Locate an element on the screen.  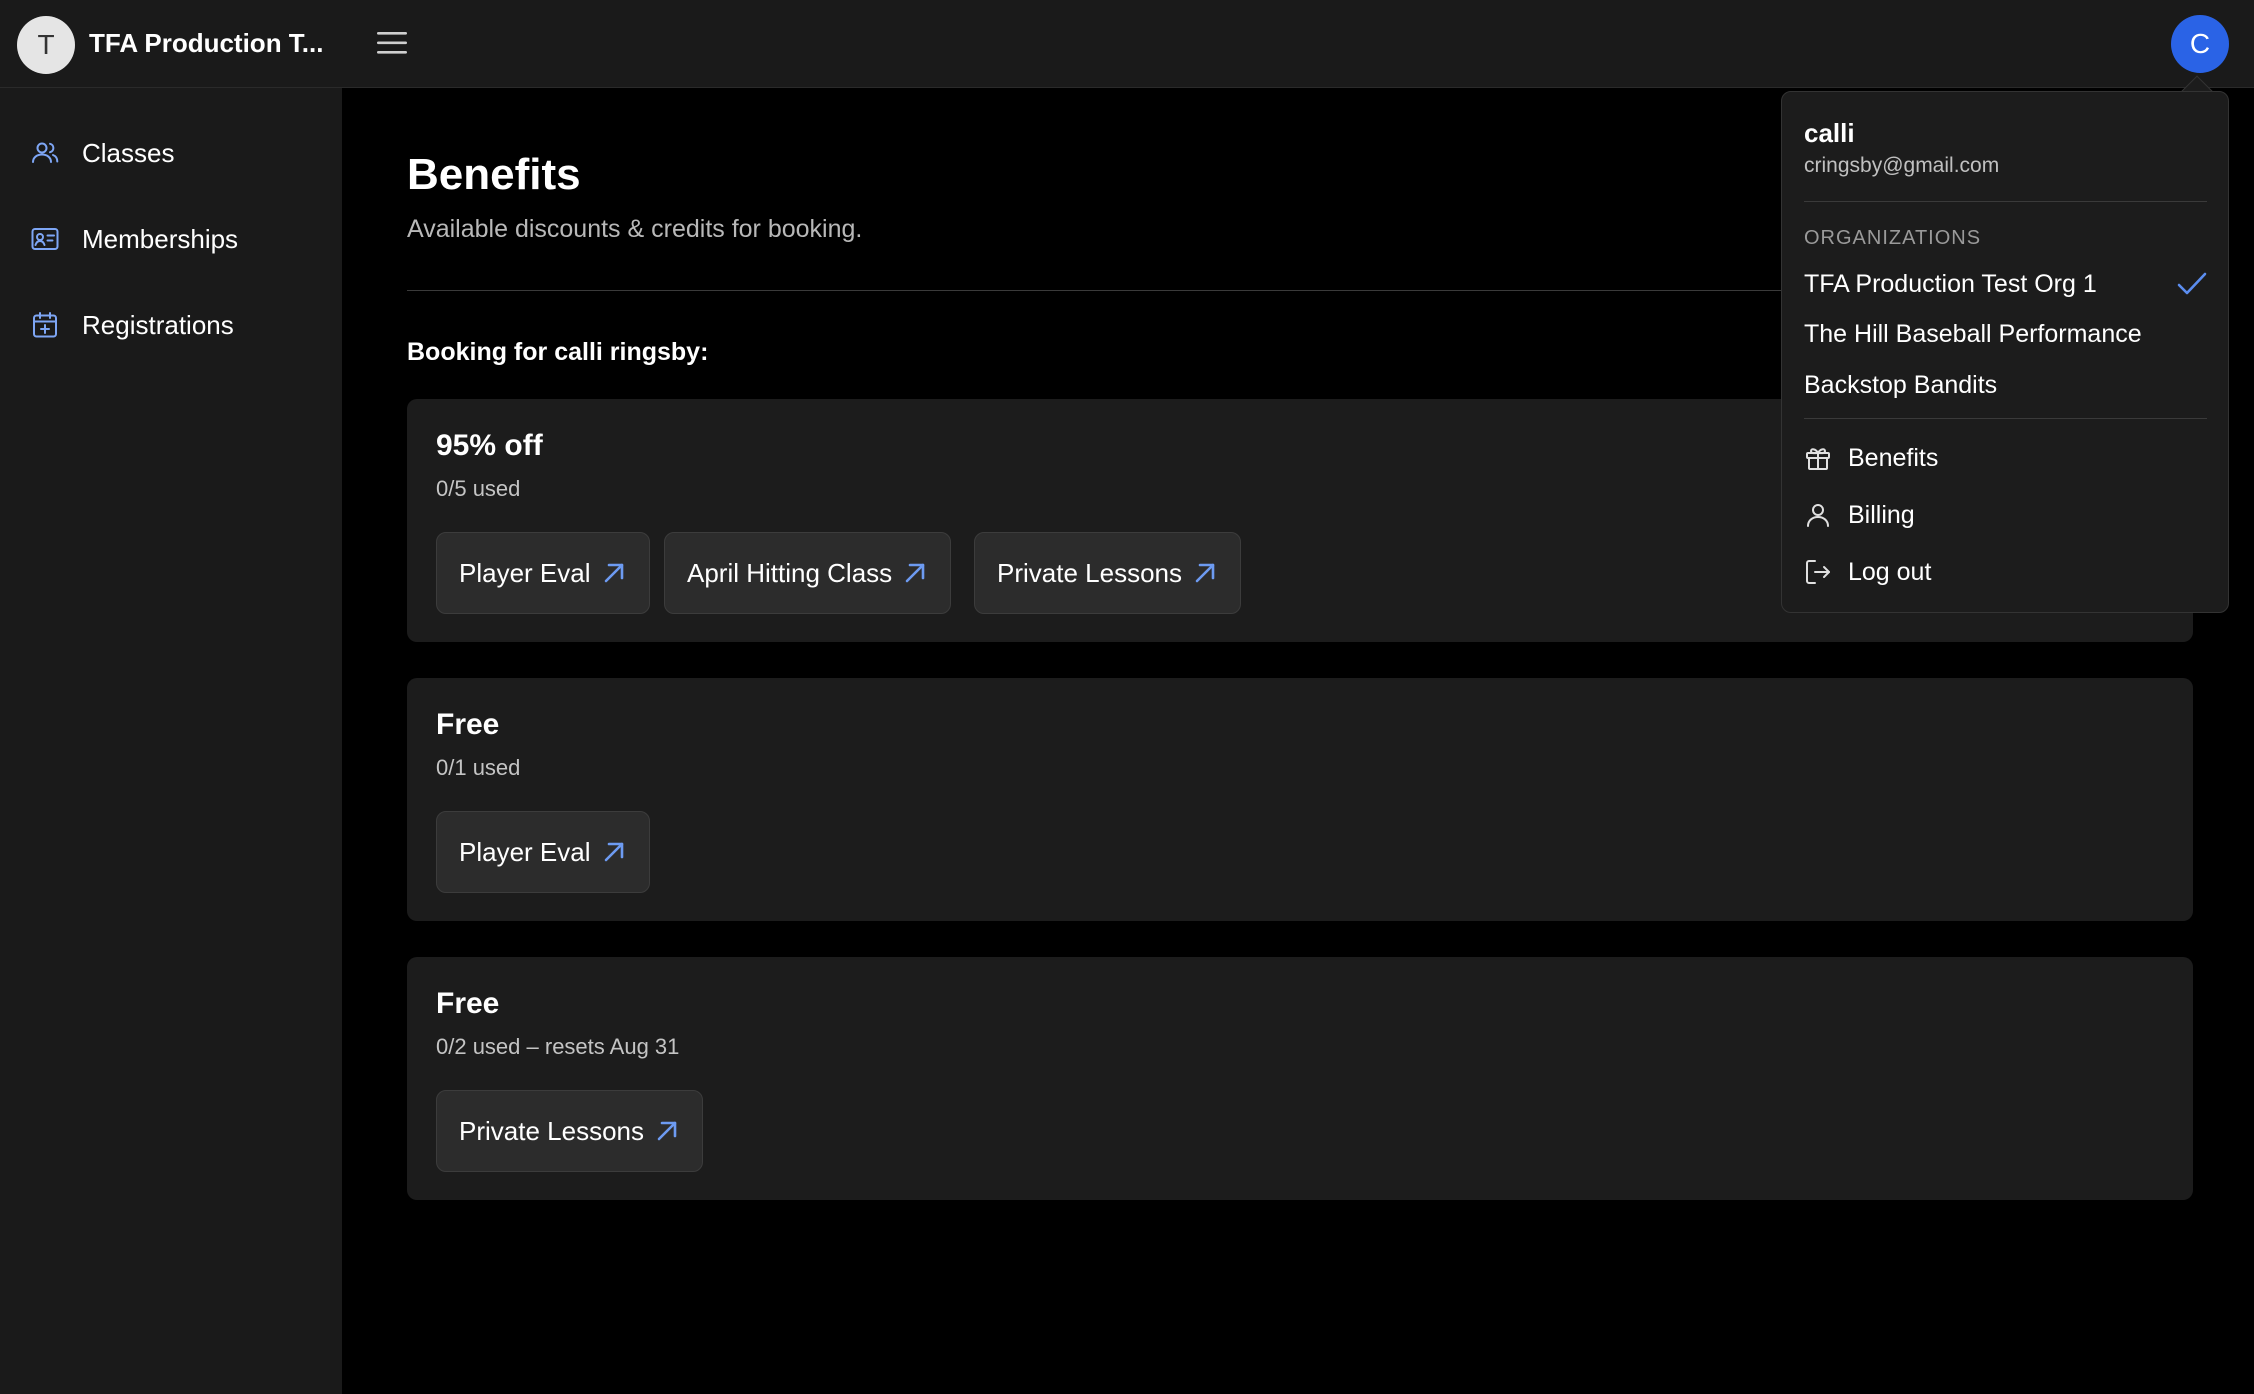
user-icon is located at coordinates (1818, 515).